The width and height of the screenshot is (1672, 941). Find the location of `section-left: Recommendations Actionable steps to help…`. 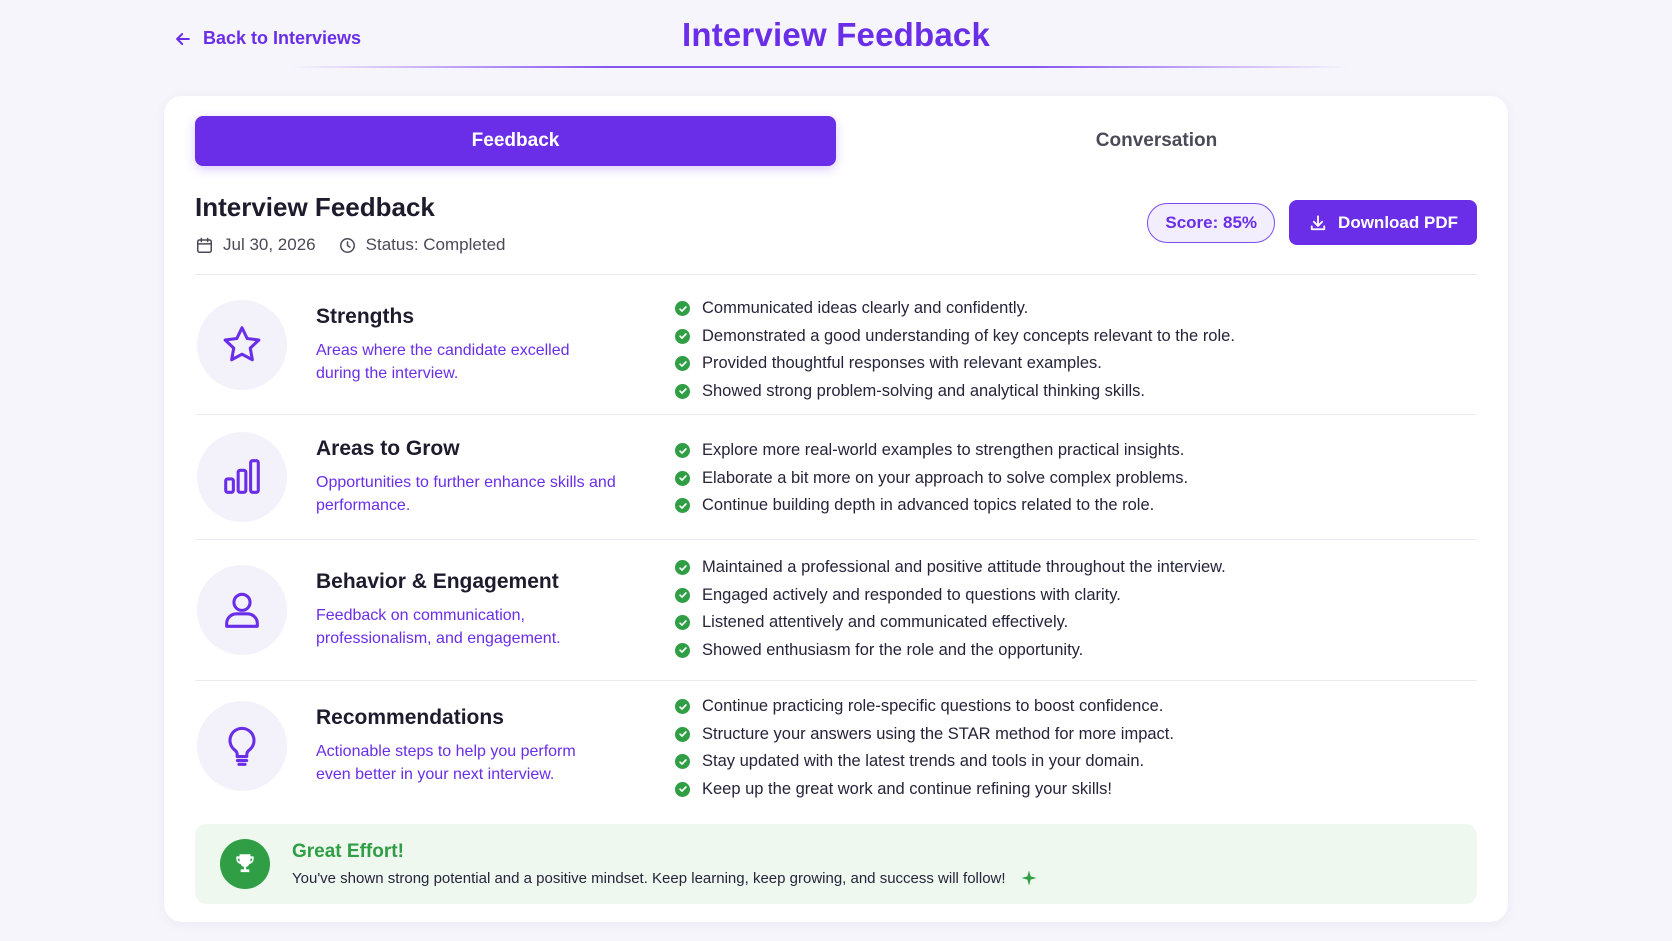

section-left: Recommendations Actionable steps to help… is located at coordinates (435, 745).